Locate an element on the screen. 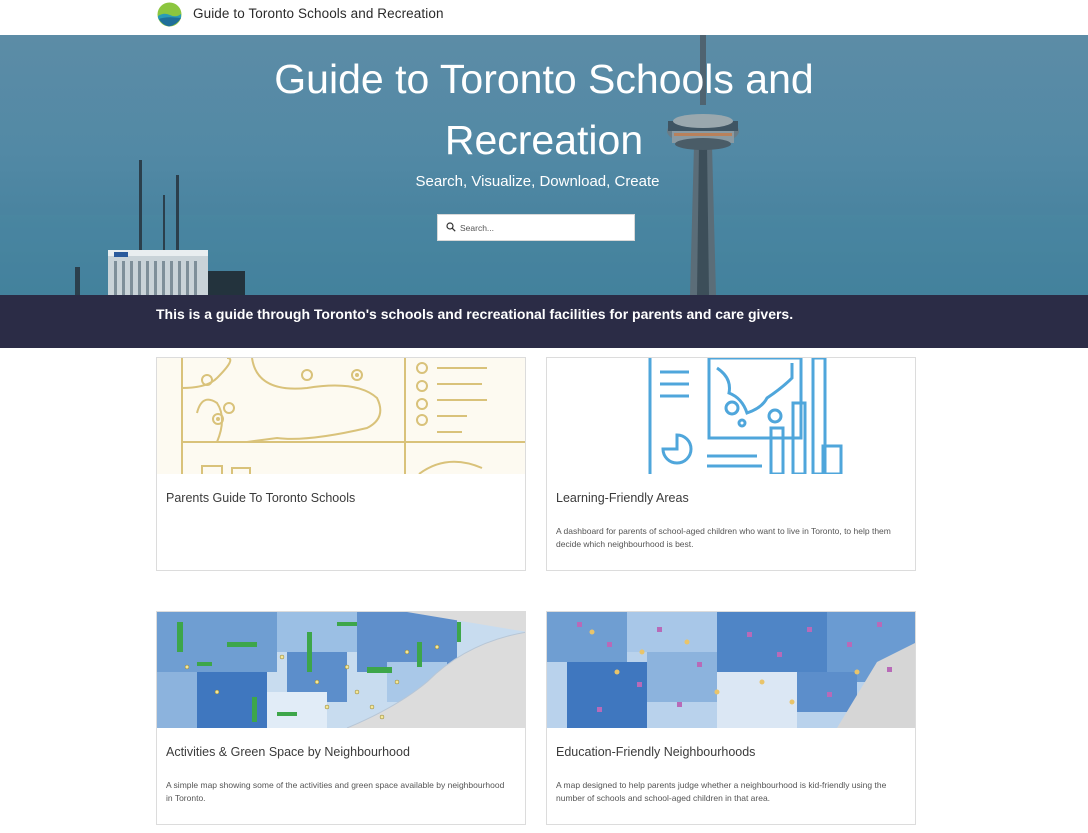 This screenshot has width=1088, height=833. card-title: Learning-Friendly Areas is located at coordinates (622, 498).